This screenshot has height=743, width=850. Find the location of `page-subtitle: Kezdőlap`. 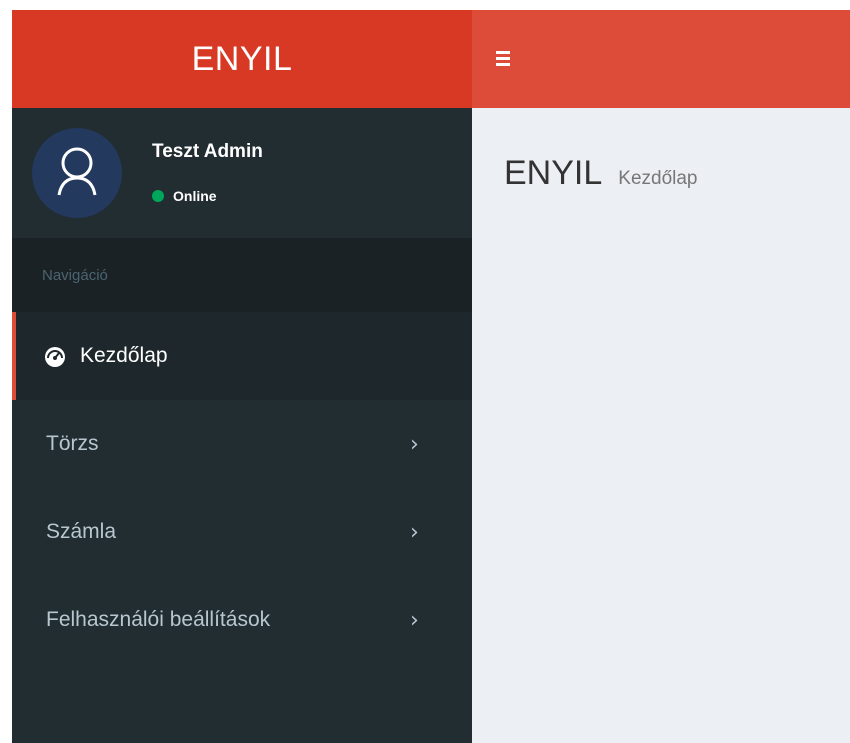

page-subtitle: Kezdőlap is located at coordinates (658, 178).